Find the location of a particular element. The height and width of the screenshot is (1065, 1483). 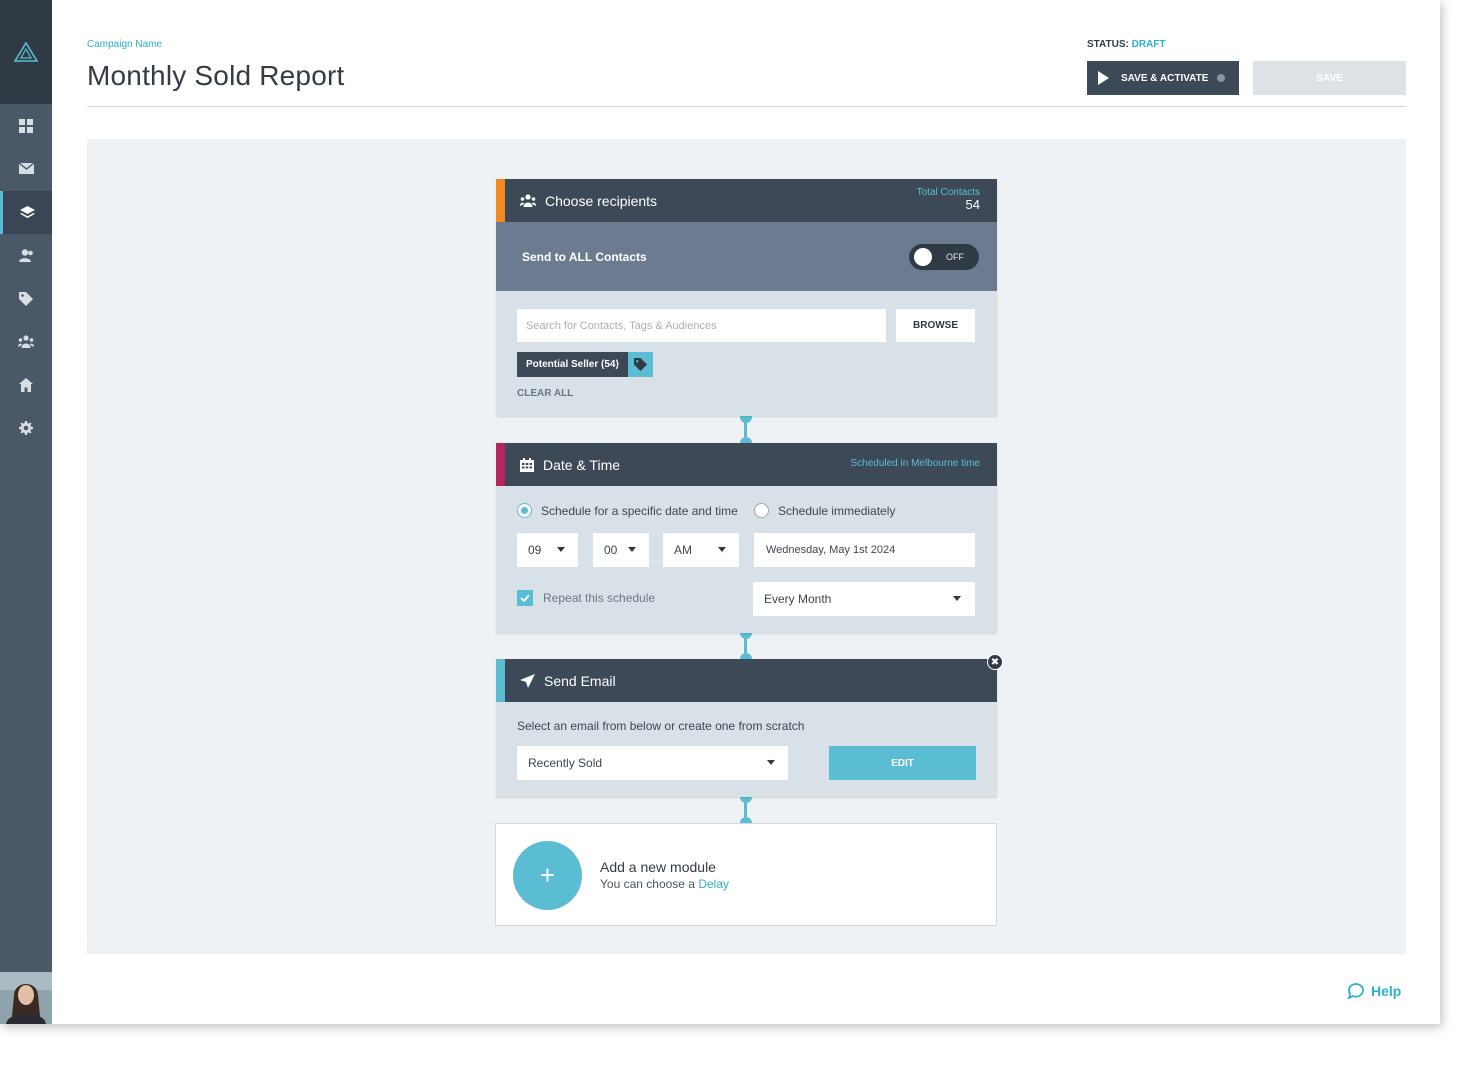

user-avatar-image is located at coordinates (26, 998).